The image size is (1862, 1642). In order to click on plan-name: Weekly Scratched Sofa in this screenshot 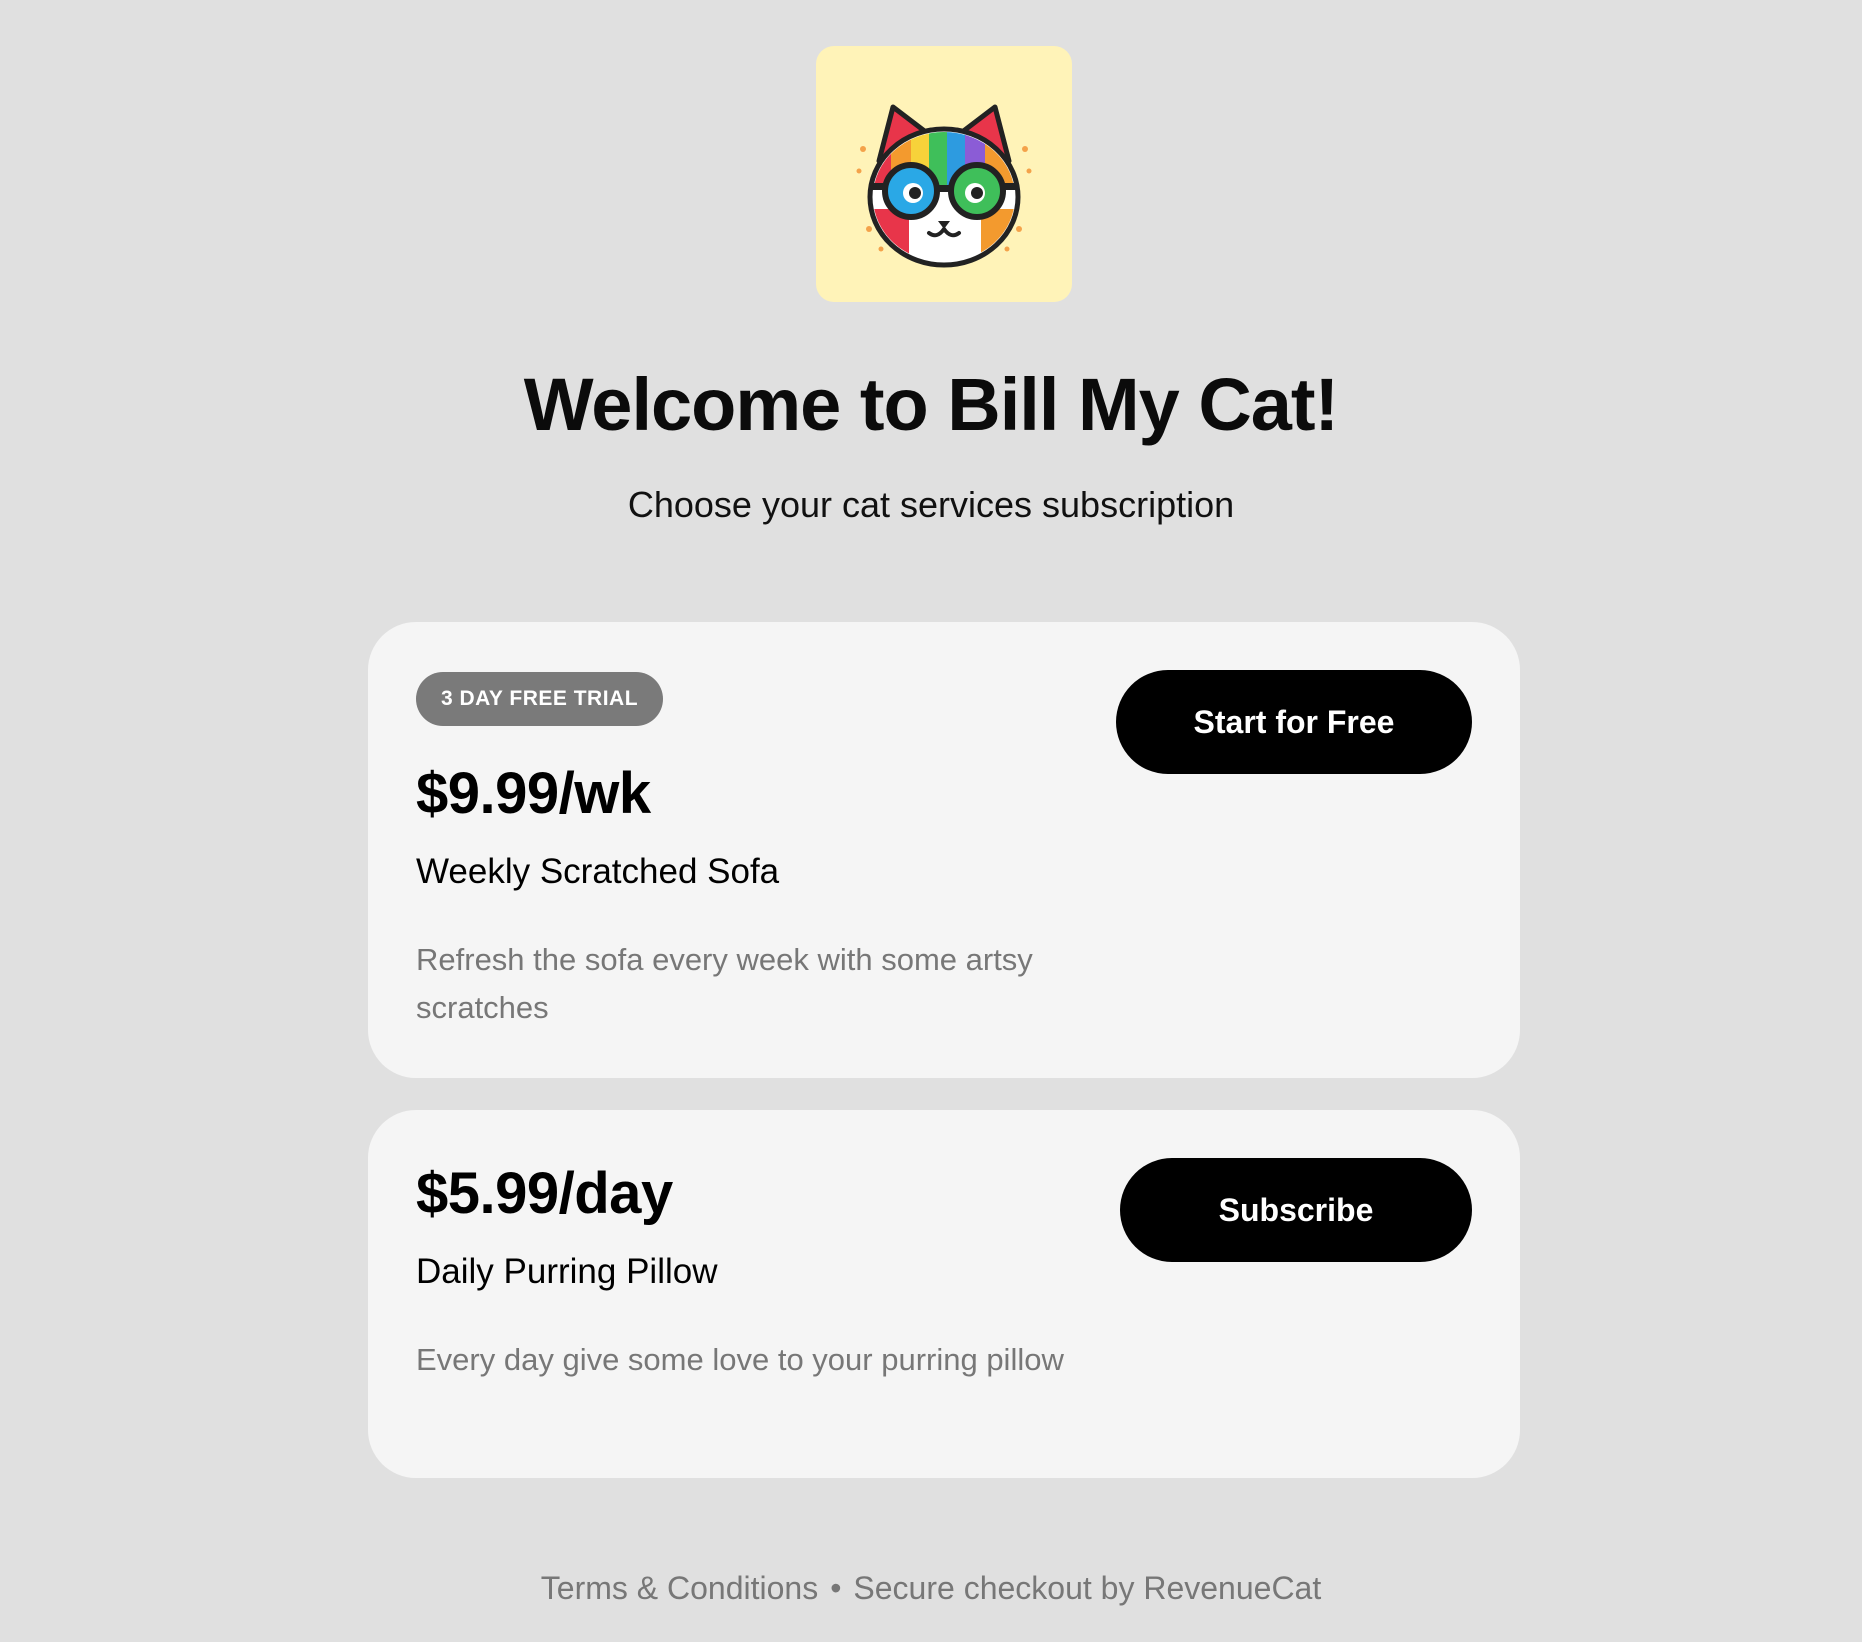, I will do `click(598, 871)`.